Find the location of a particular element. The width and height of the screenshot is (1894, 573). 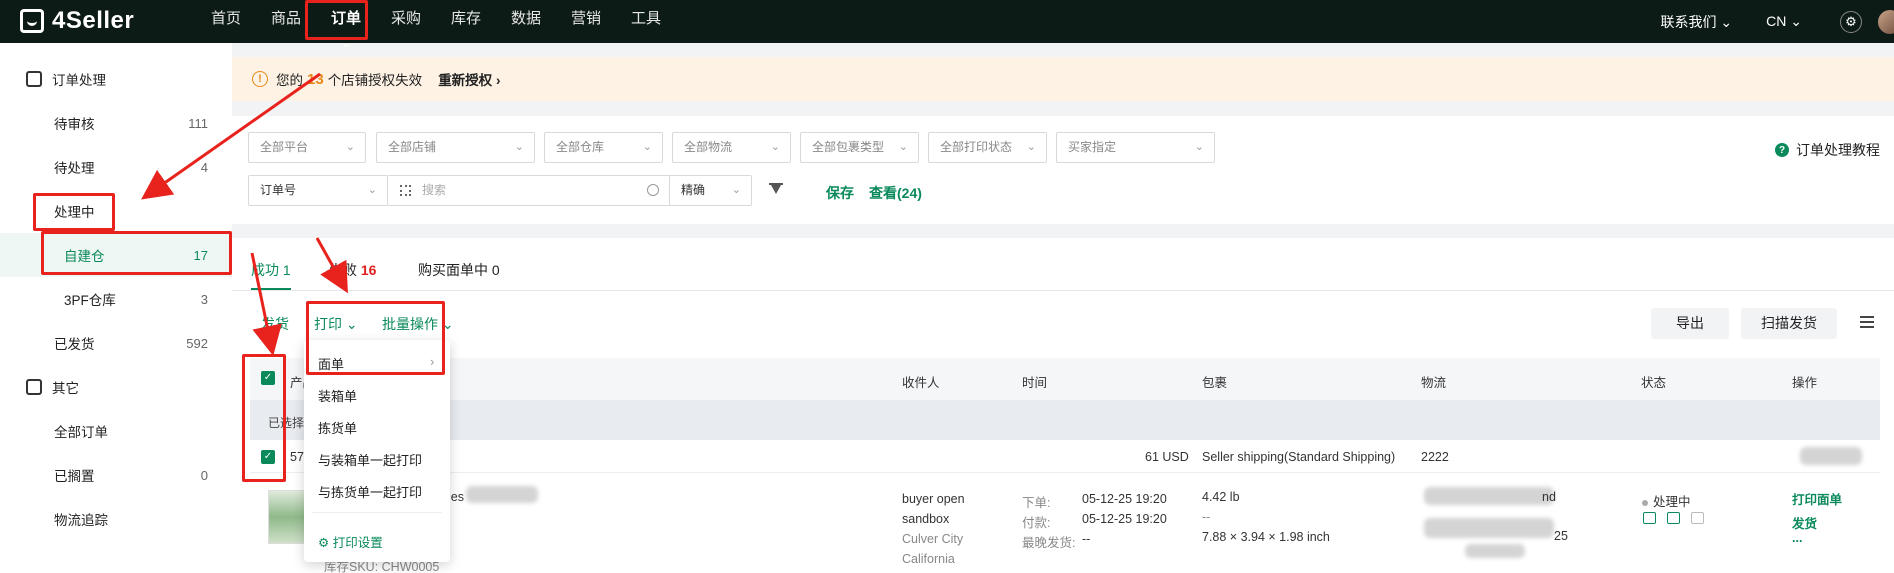

annotation-arrows is located at coordinates (244, 214).